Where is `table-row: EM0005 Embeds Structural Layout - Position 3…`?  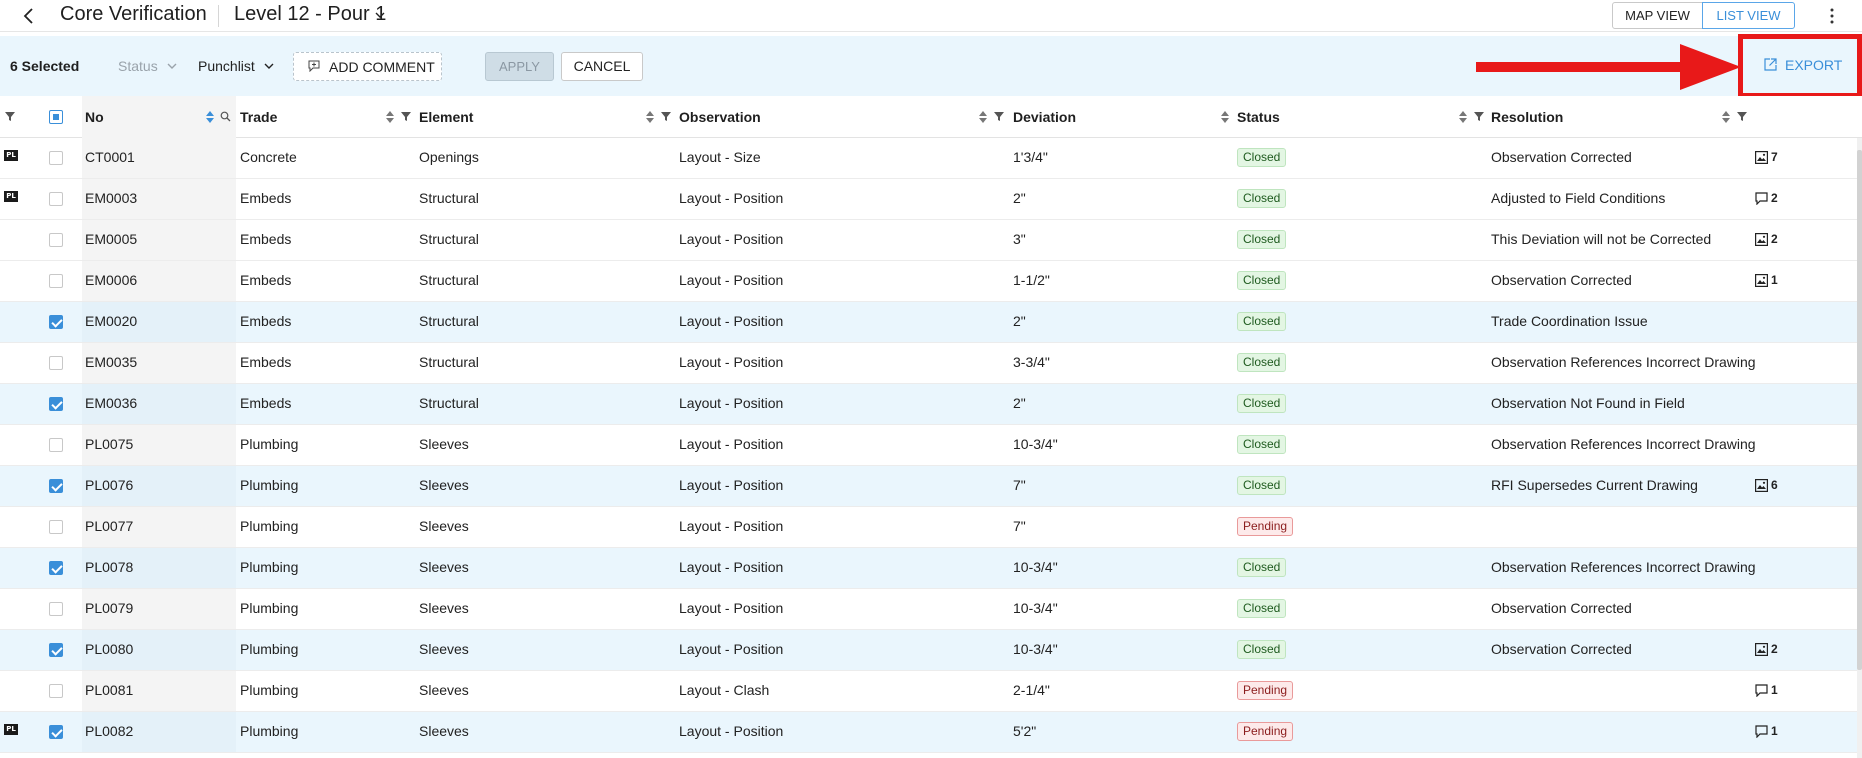 table-row: EM0005 Embeds Structural Layout - Position 3… is located at coordinates (931, 240).